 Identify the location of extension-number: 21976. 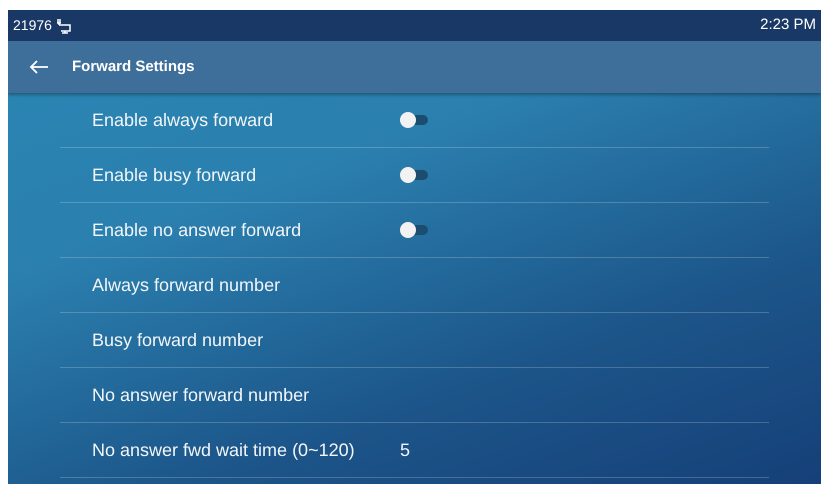
(32, 25).